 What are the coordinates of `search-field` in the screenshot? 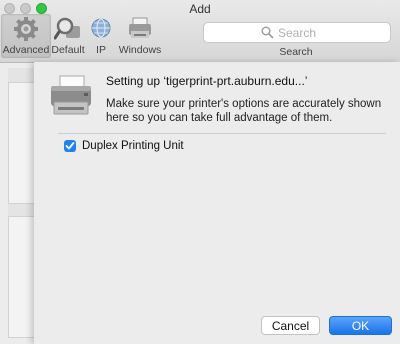 It's located at (297, 32).